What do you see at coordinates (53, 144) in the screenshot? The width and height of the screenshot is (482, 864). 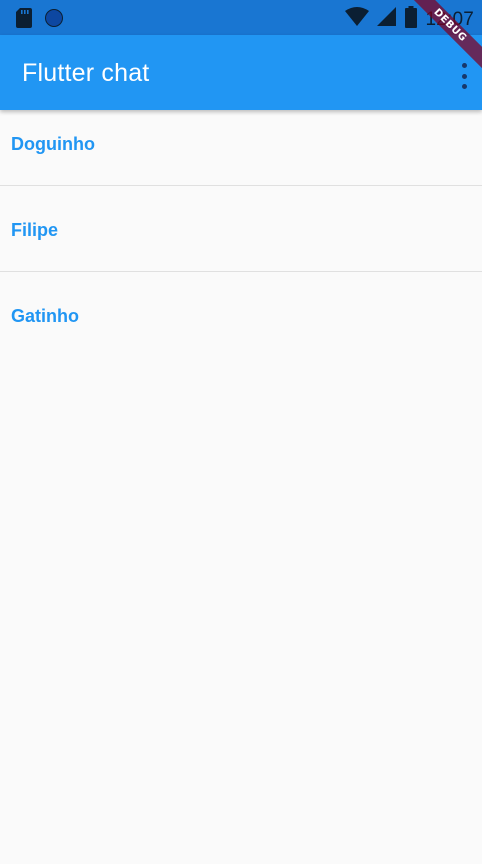 I see `chat-item-name: Doguinho` at bounding box center [53, 144].